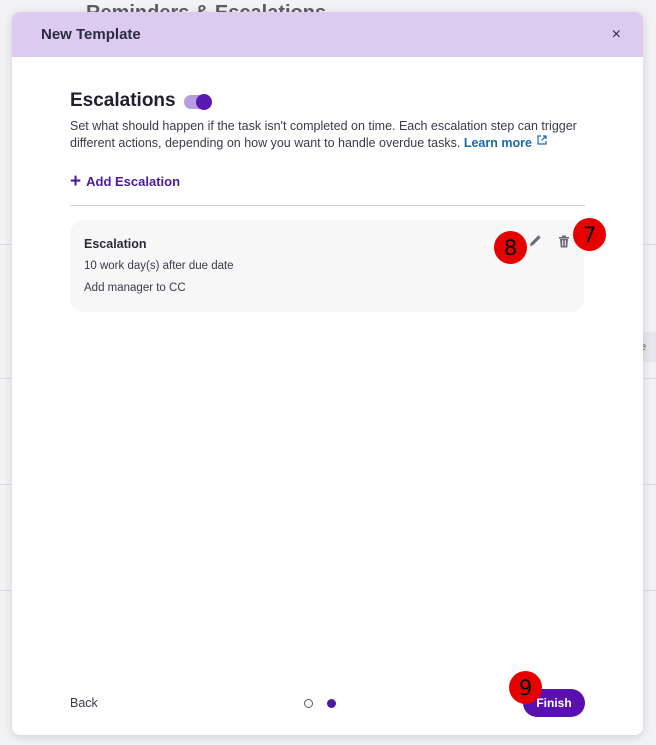 This screenshot has height=745, width=656. I want to click on add-escalation-label: Add Escalation, so click(133, 181).